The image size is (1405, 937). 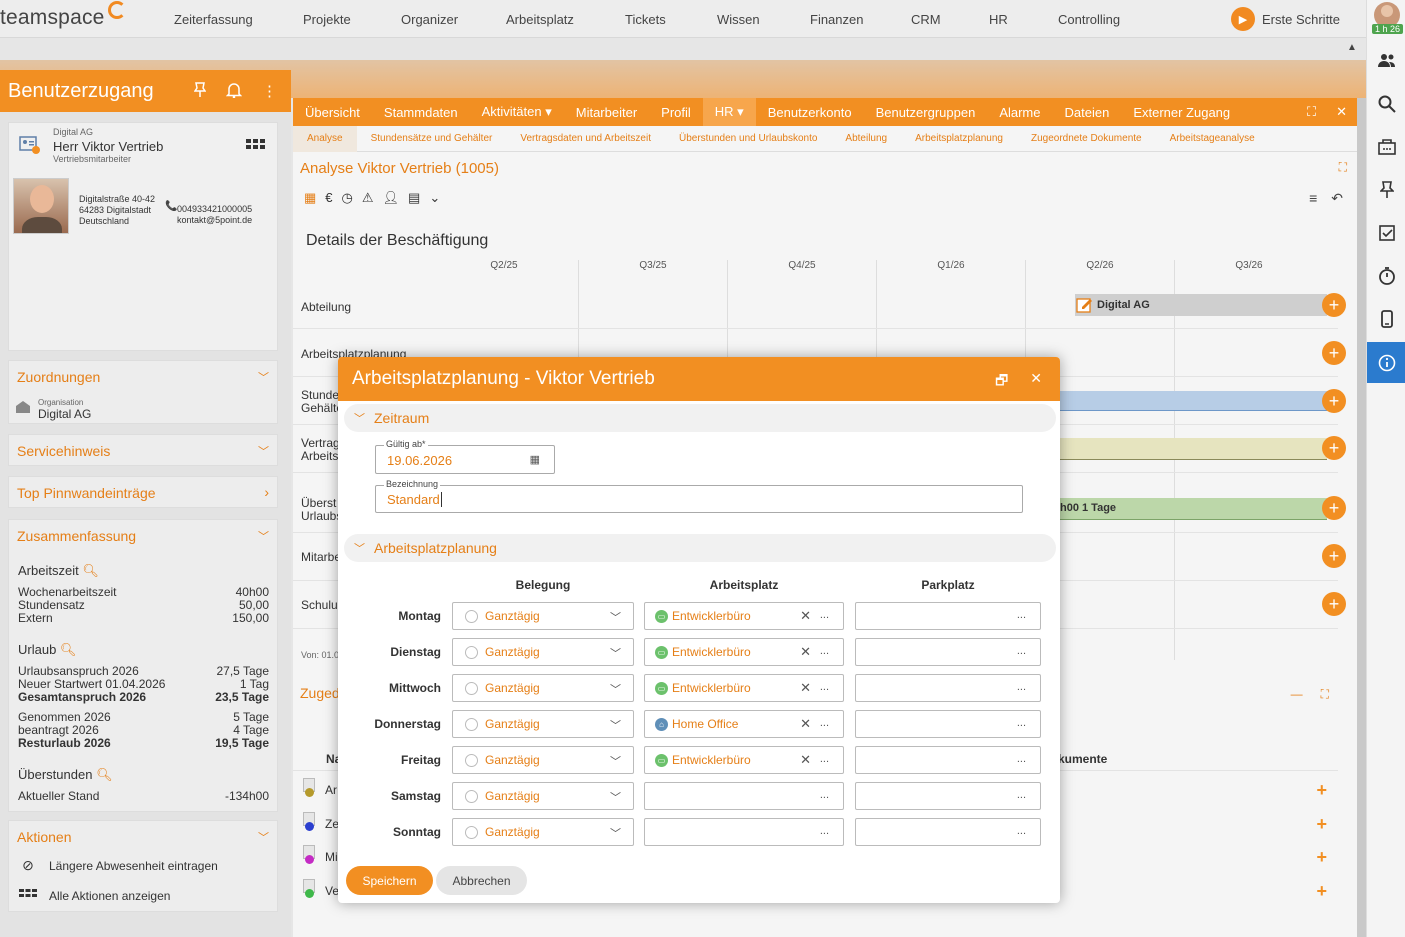 What do you see at coordinates (1192, 449) in the screenshot?
I see `vertrag-bar` at bounding box center [1192, 449].